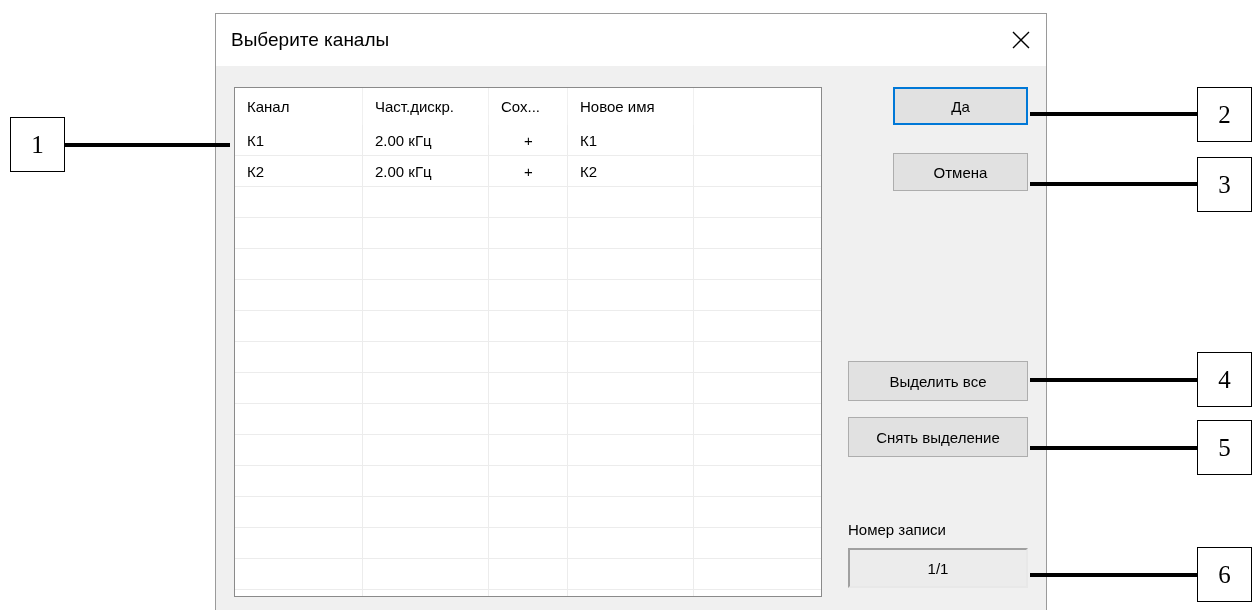 Image resolution: width=1259 pixels, height=610 pixels. What do you see at coordinates (426, 106) in the screenshot?
I see `column-header: Част.дискр.` at bounding box center [426, 106].